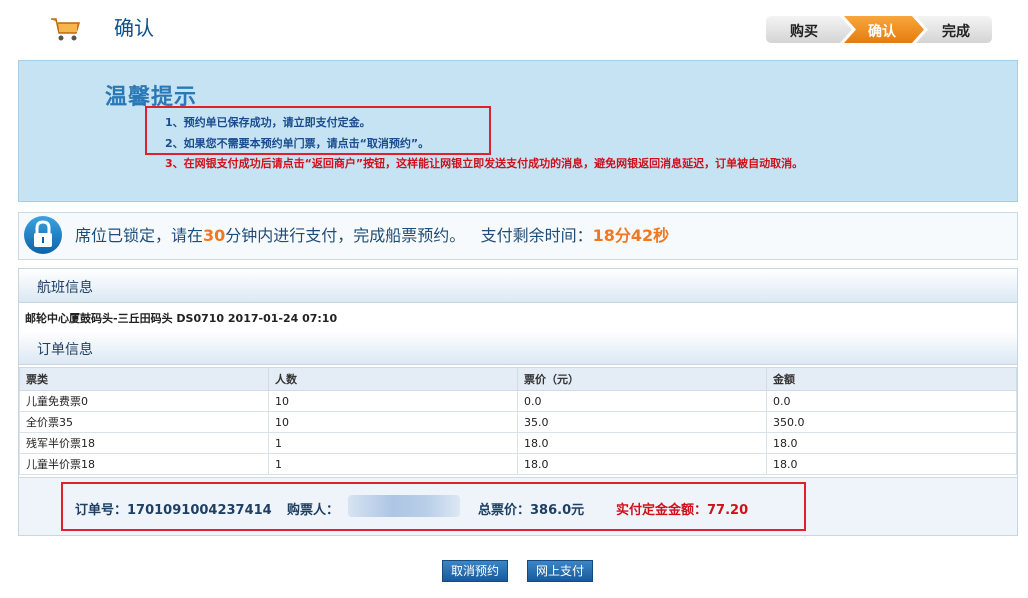  Describe the element at coordinates (891, 401) in the screenshot. I see `cell-amount: 0.0` at that location.